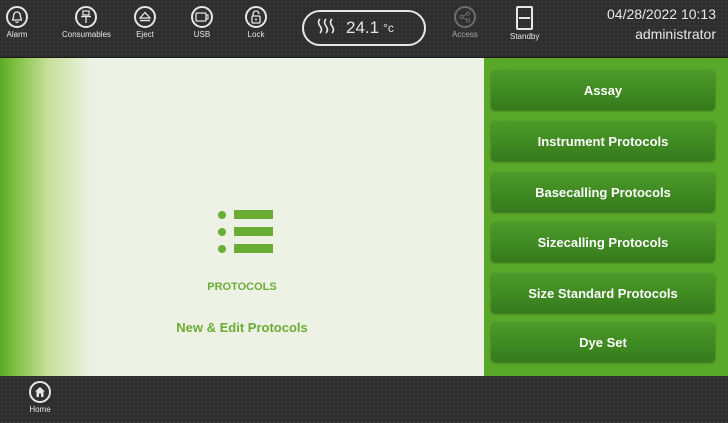 The height and width of the screenshot is (423, 728). Describe the element at coordinates (86, 34) in the screenshot. I see `consumables-label: Consumables` at that location.